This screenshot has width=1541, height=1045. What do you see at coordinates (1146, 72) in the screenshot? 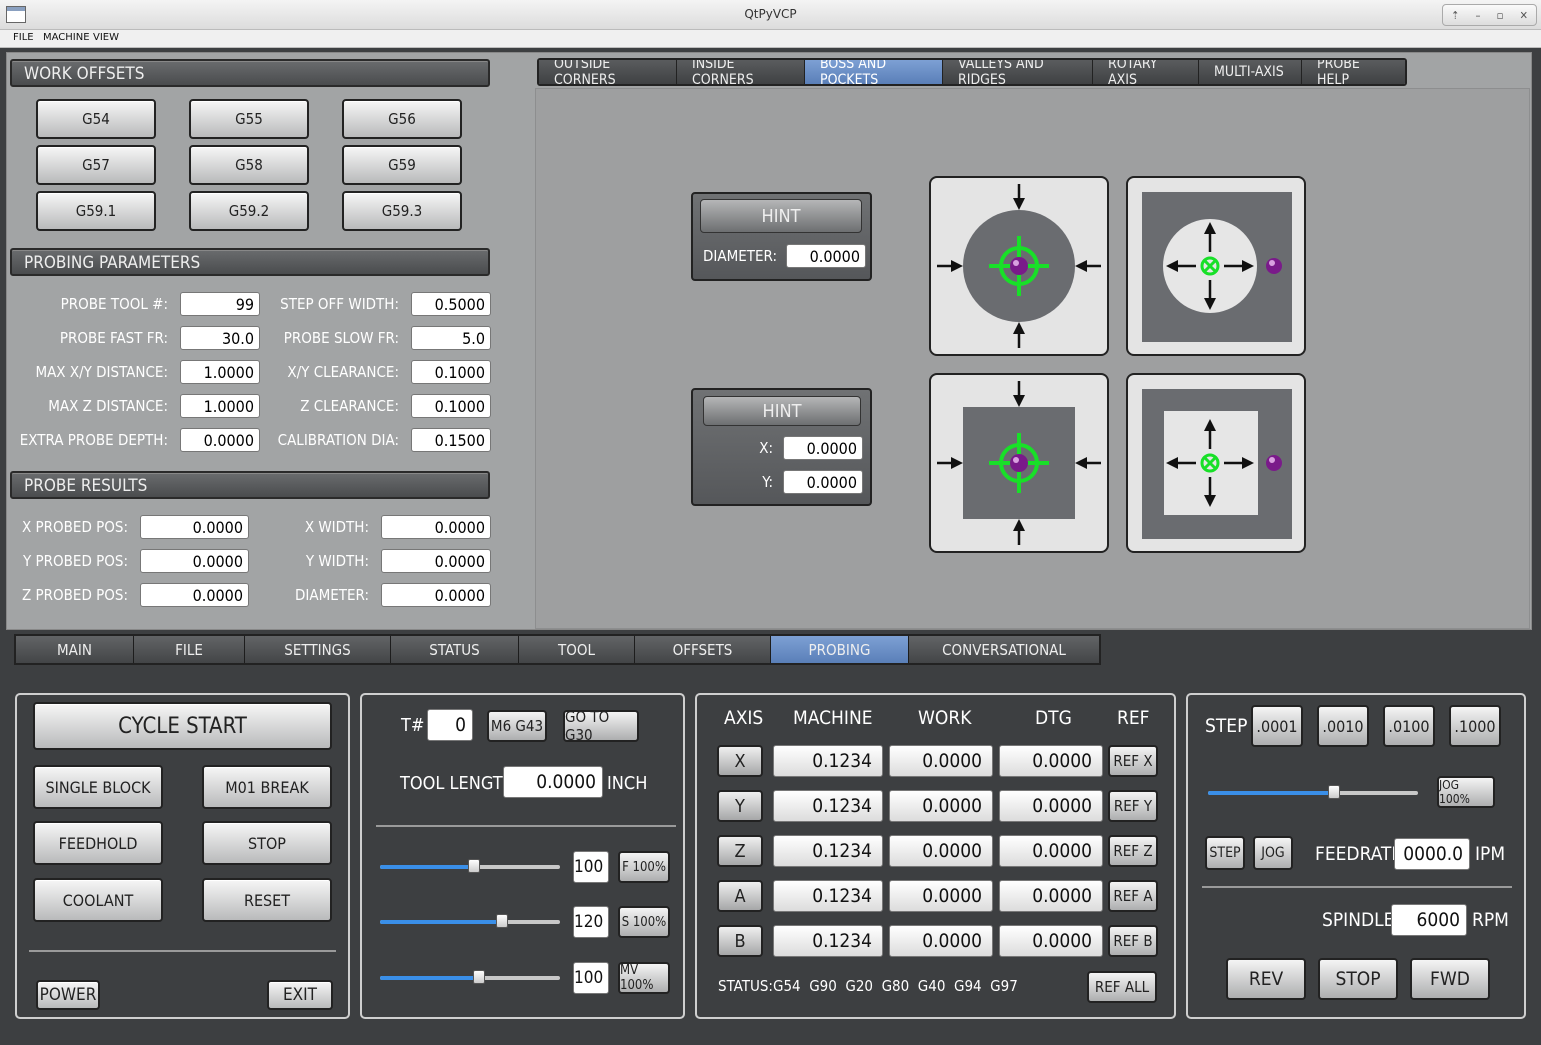
I see `tab-rotary-axis: ROTARY AXIS` at bounding box center [1146, 72].